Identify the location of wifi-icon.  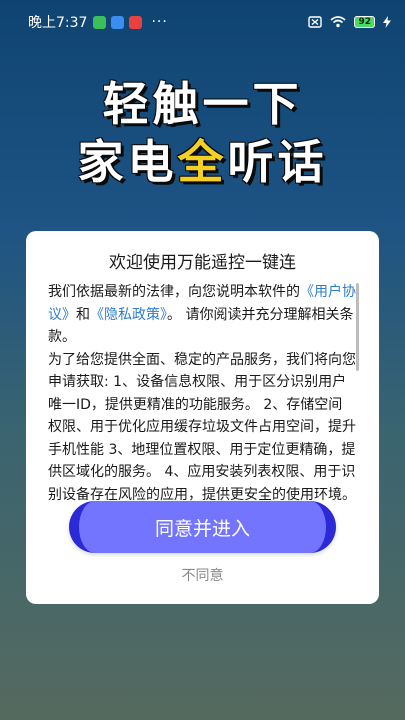
(338, 22).